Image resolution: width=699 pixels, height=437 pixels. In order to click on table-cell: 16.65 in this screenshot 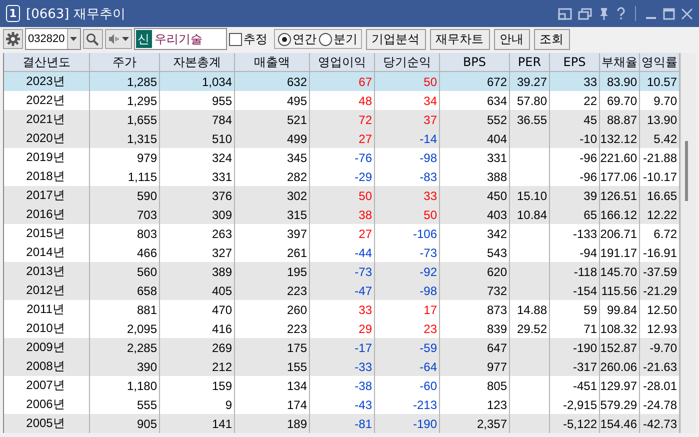, I will do `click(661, 195)`.